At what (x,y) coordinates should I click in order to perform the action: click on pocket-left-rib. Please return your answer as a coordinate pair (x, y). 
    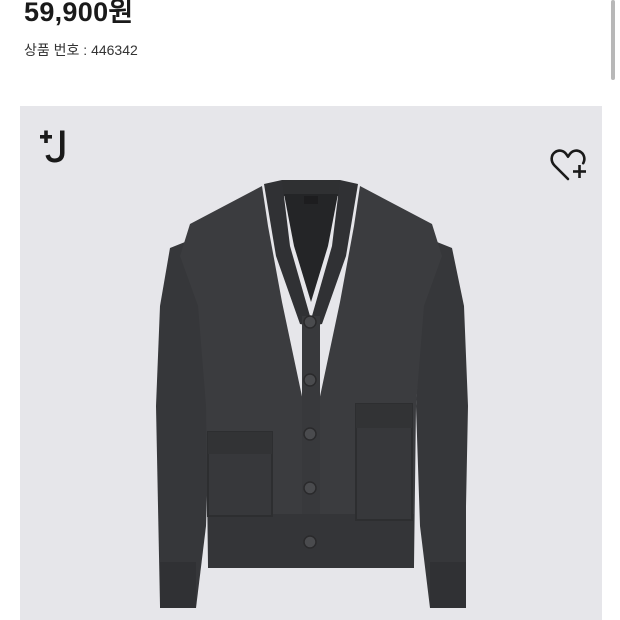
    Looking at the image, I should click on (240, 443).